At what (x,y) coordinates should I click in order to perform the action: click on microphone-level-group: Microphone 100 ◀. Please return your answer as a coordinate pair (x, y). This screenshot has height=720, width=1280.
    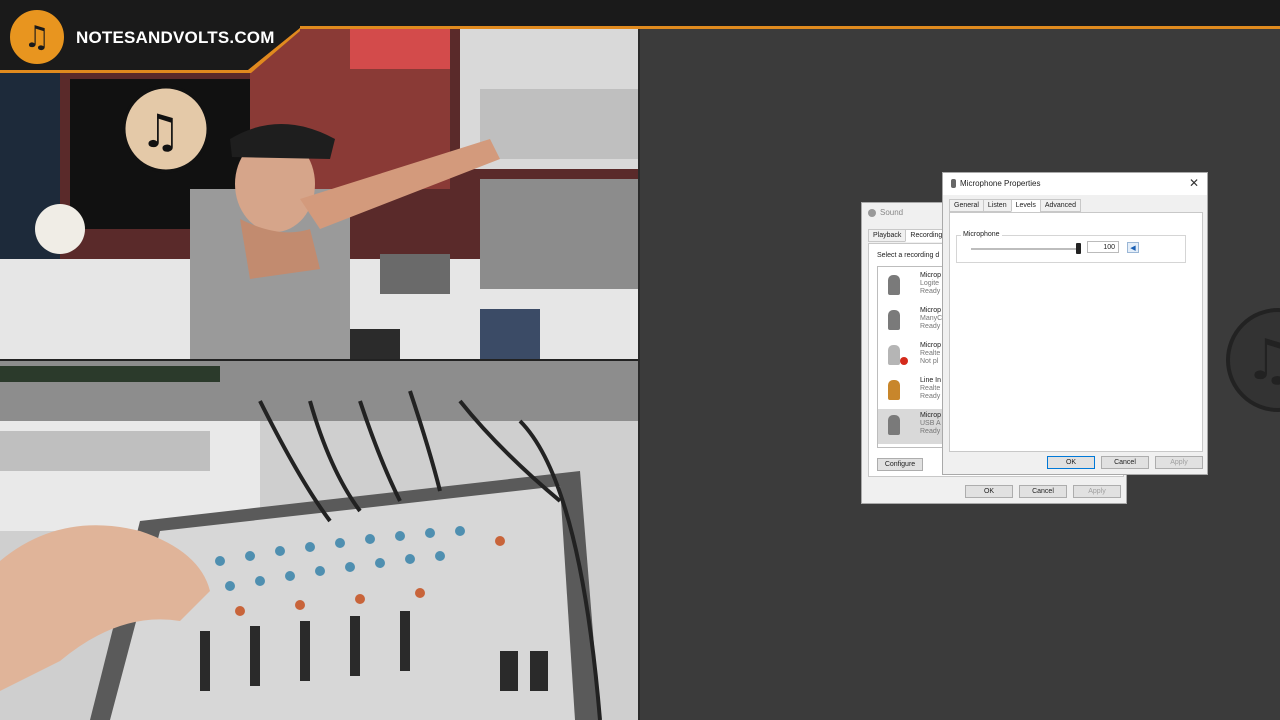
    Looking at the image, I should click on (1071, 247).